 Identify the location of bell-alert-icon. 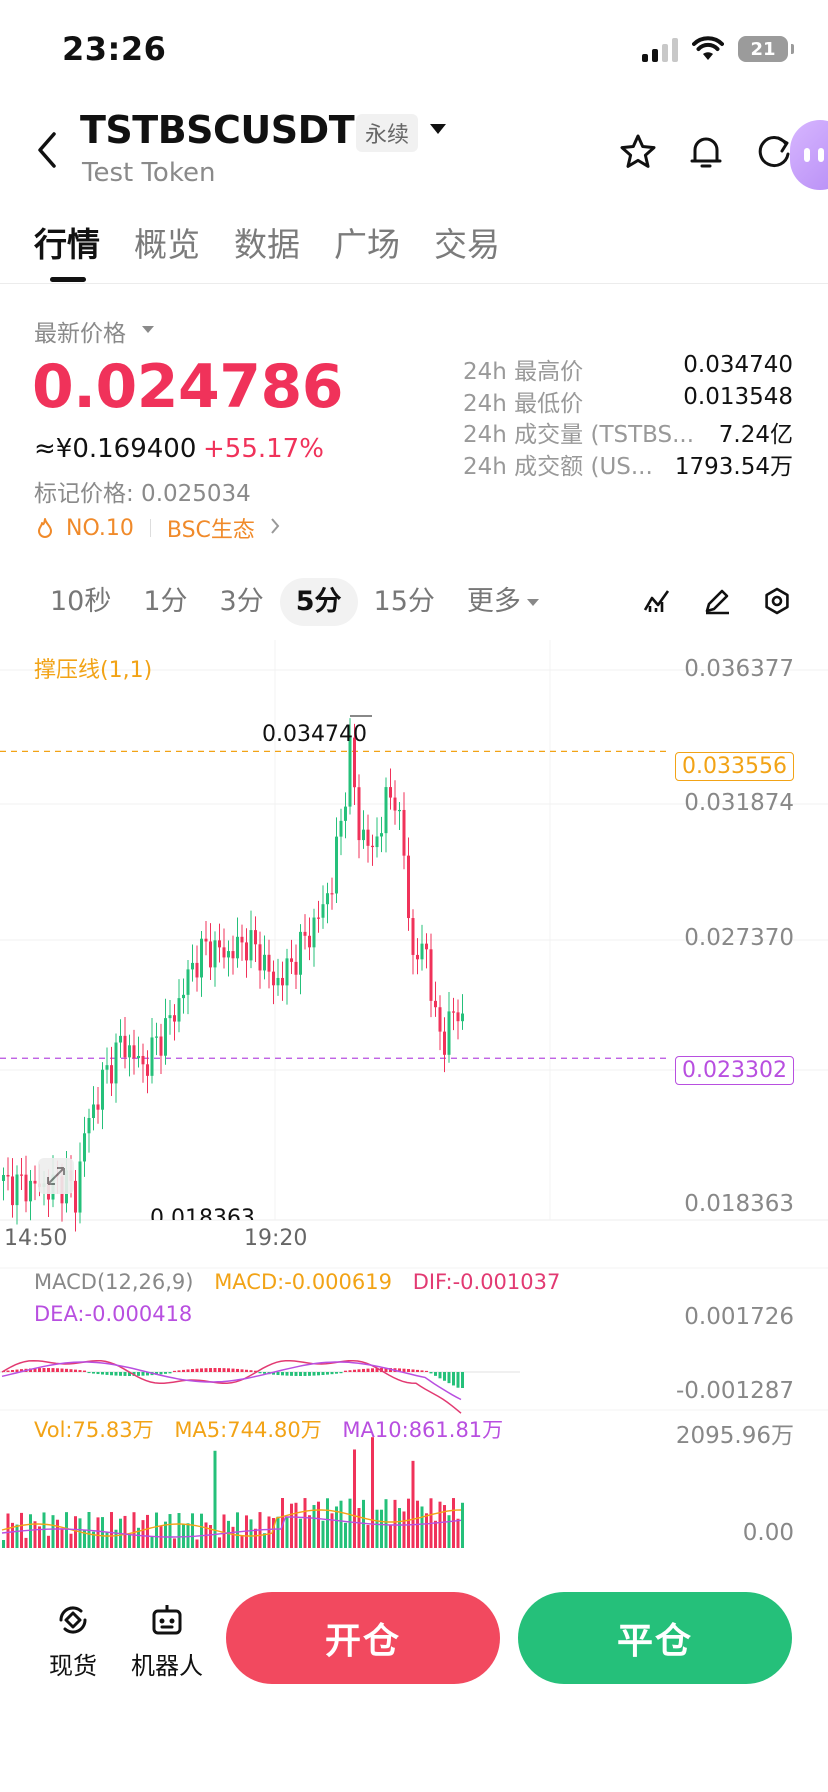
(706, 152).